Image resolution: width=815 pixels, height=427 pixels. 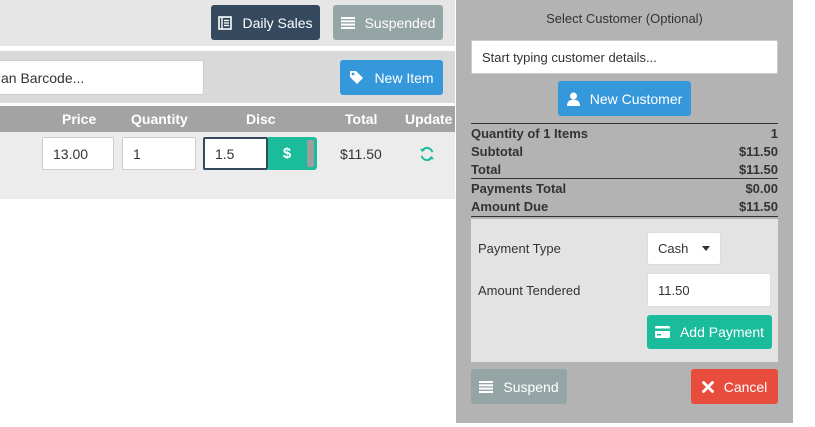 I want to click on dollar-sign-icon: $, so click(x=287, y=153).